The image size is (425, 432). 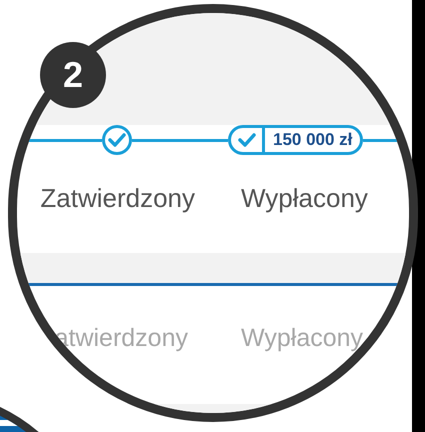 I want to click on step-label: Zatwierdzony, so click(x=117, y=198).